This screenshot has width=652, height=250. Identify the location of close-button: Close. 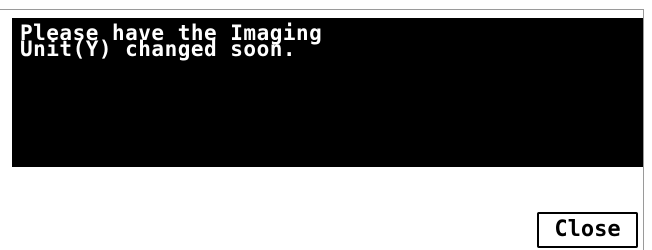
(587, 230).